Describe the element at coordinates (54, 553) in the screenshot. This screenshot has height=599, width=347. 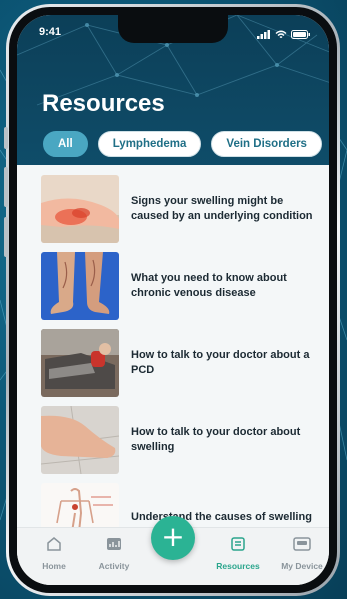
I see `tab-home: Home` at that location.